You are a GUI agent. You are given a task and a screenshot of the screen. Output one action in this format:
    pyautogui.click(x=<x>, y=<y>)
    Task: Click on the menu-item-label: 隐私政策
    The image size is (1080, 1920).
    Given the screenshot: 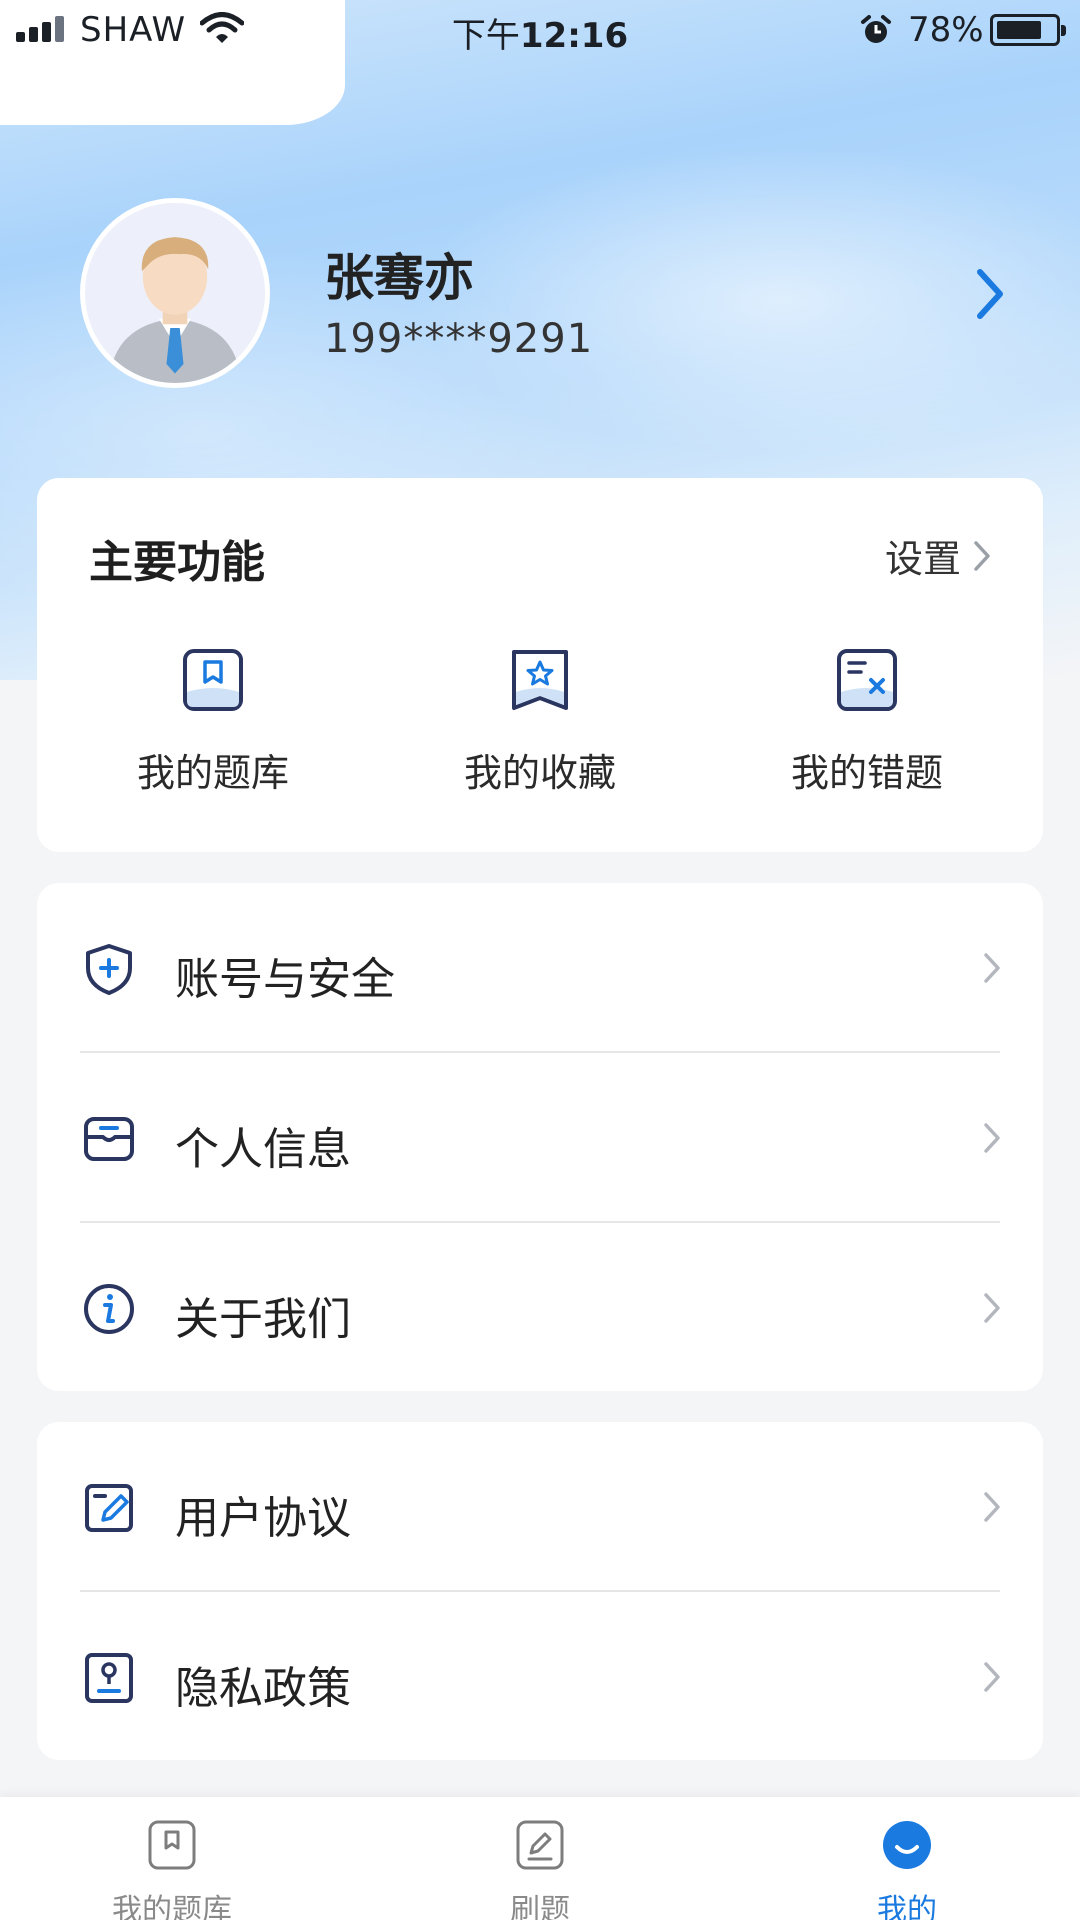 What is the action you would take?
    pyautogui.click(x=263, y=1688)
    